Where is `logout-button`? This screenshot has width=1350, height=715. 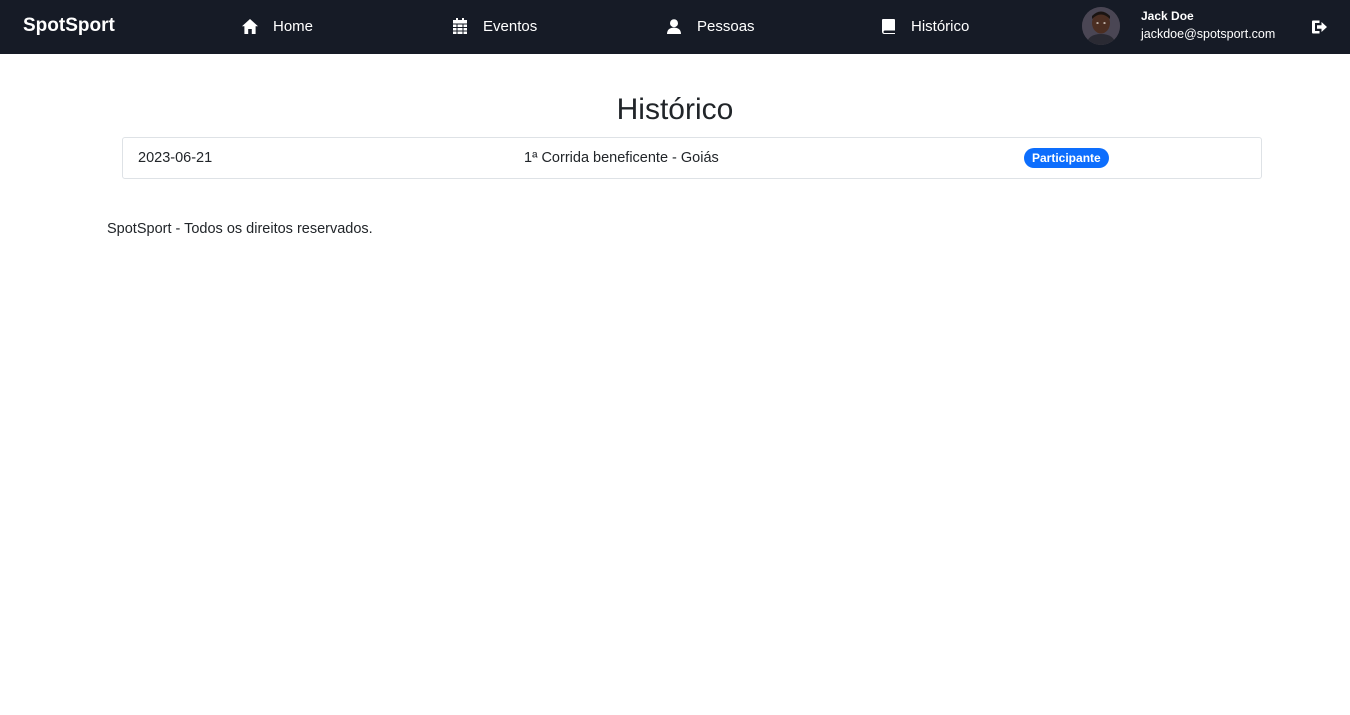 logout-button is located at coordinates (1319, 27).